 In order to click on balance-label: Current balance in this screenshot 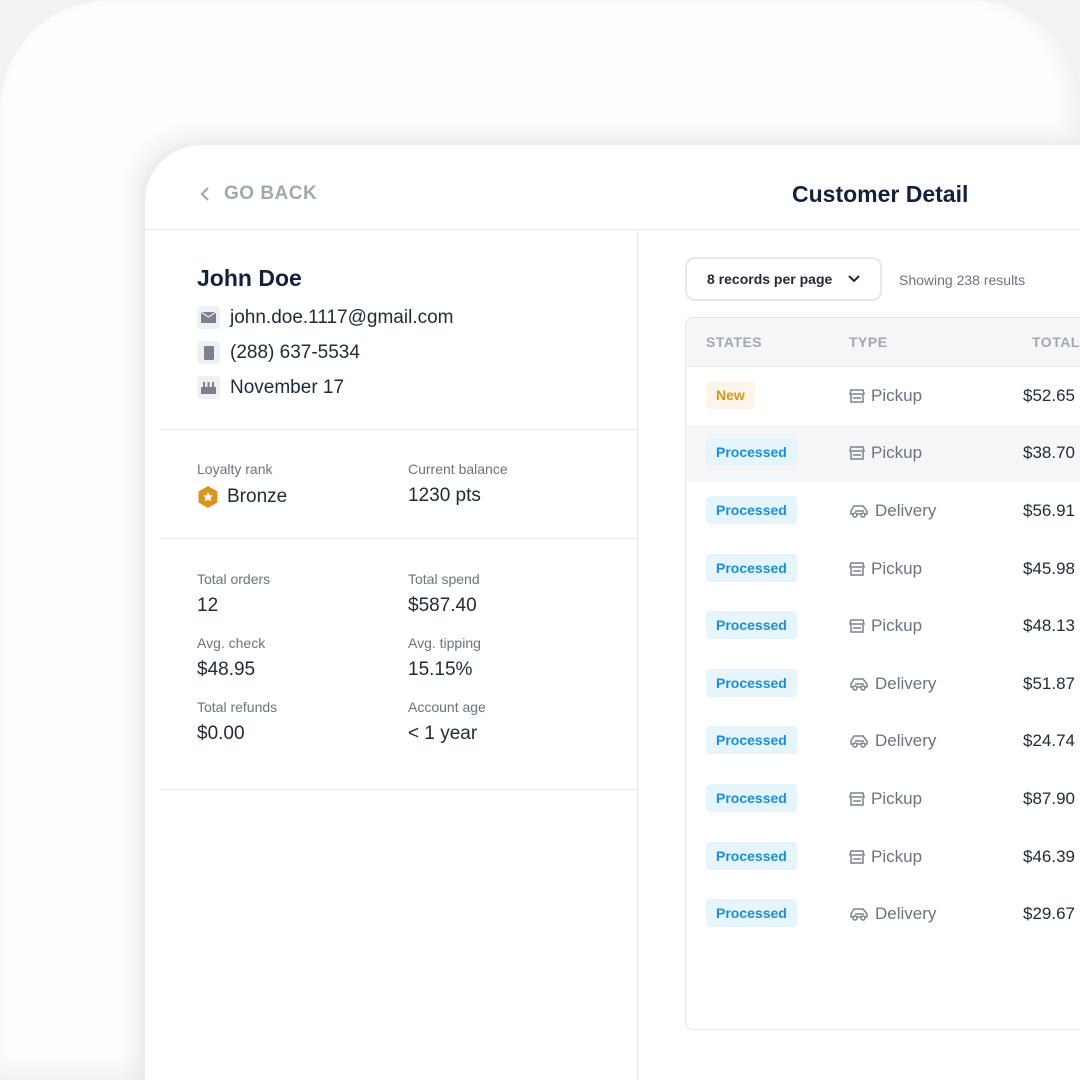, I will do `click(458, 469)`.